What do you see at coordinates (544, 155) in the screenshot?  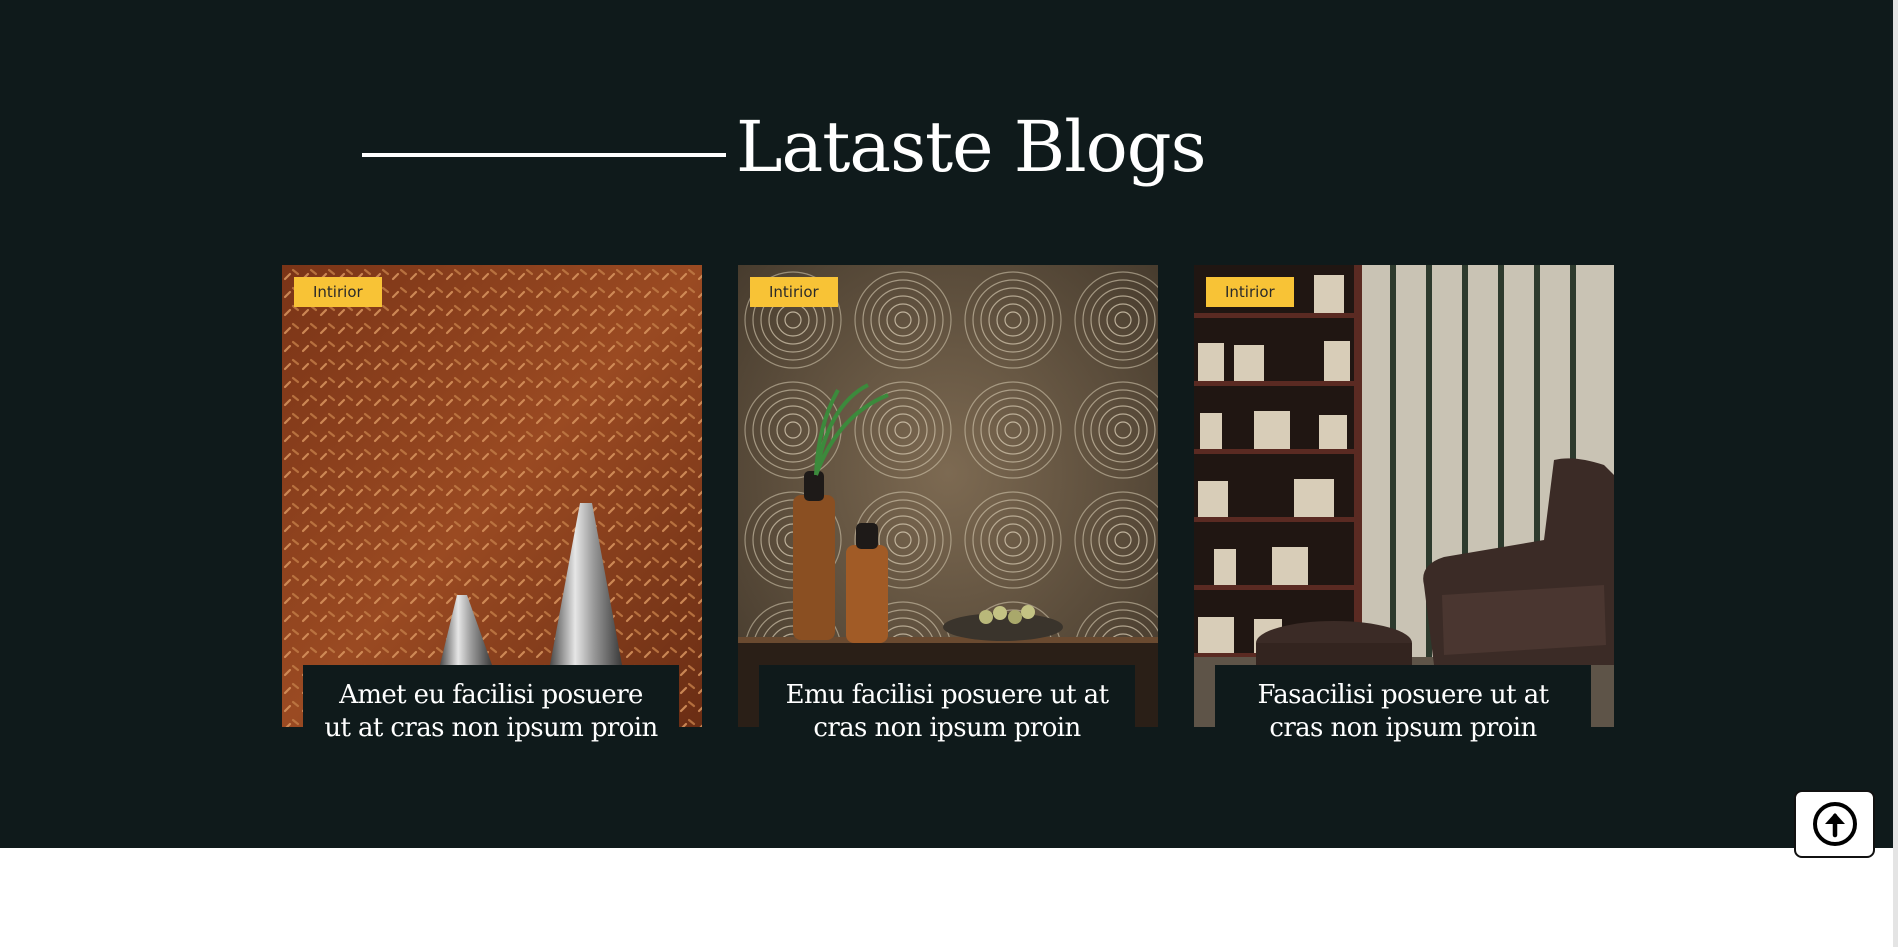 I see `heading-divider-line` at bounding box center [544, 155].